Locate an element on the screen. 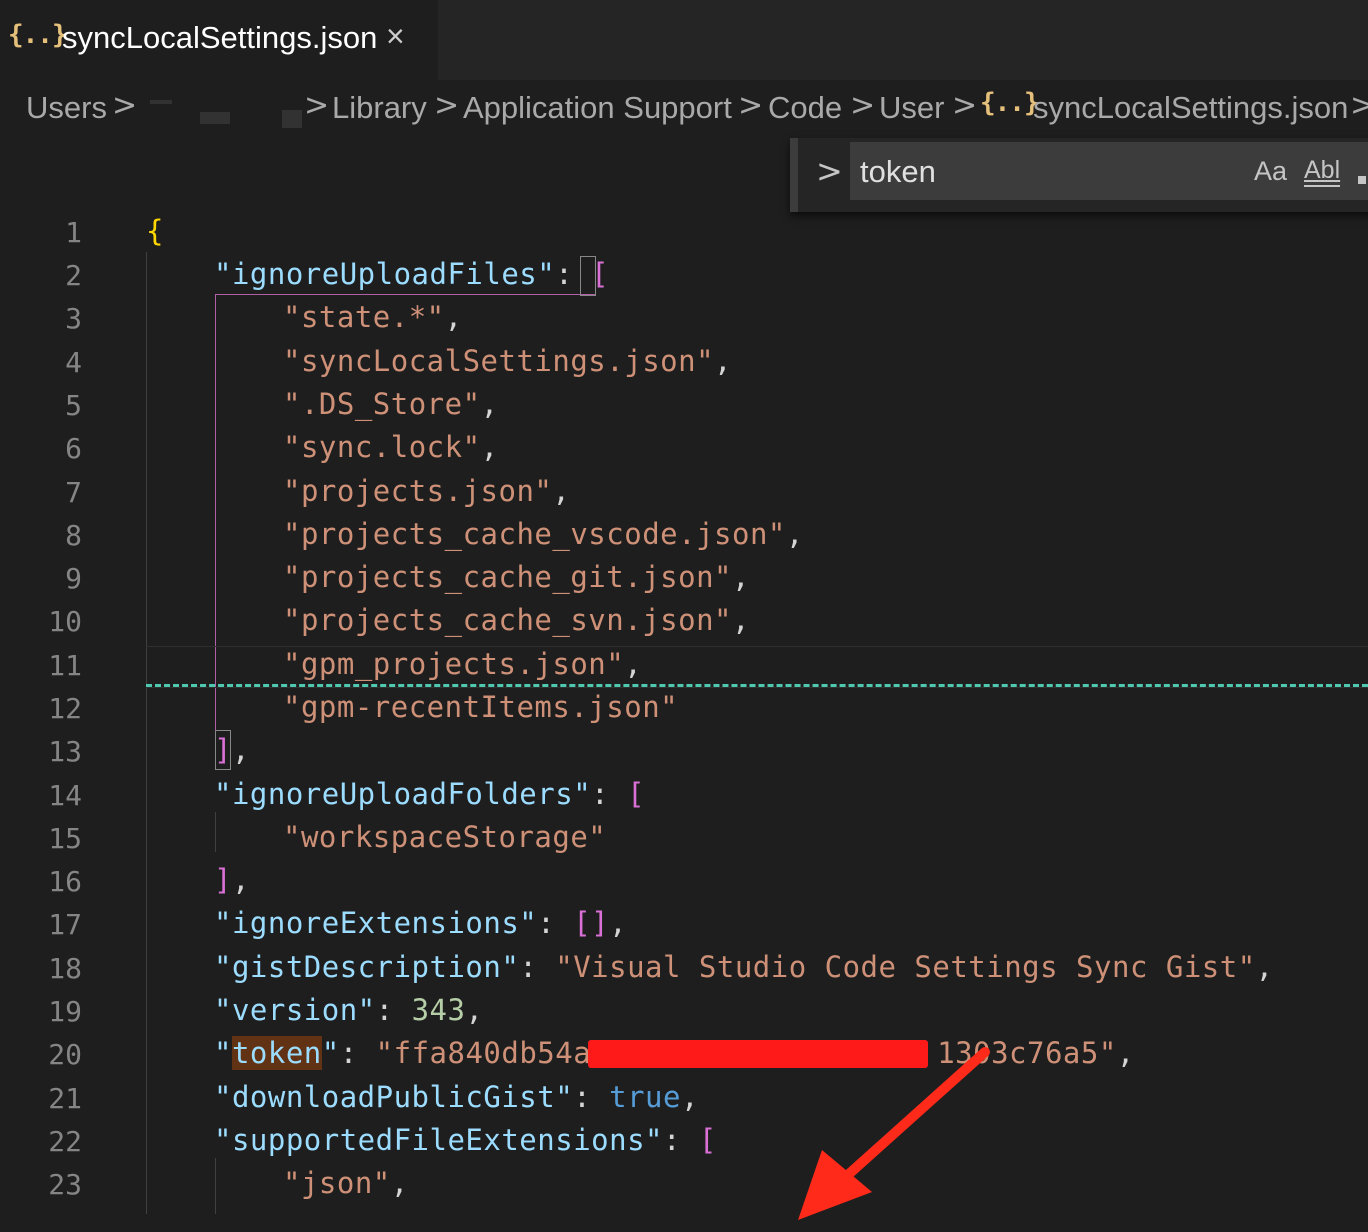 The width and height of the screenshot is (1368, 1232). whole-word-icon: Abl is located at coordinates (1322, 171).